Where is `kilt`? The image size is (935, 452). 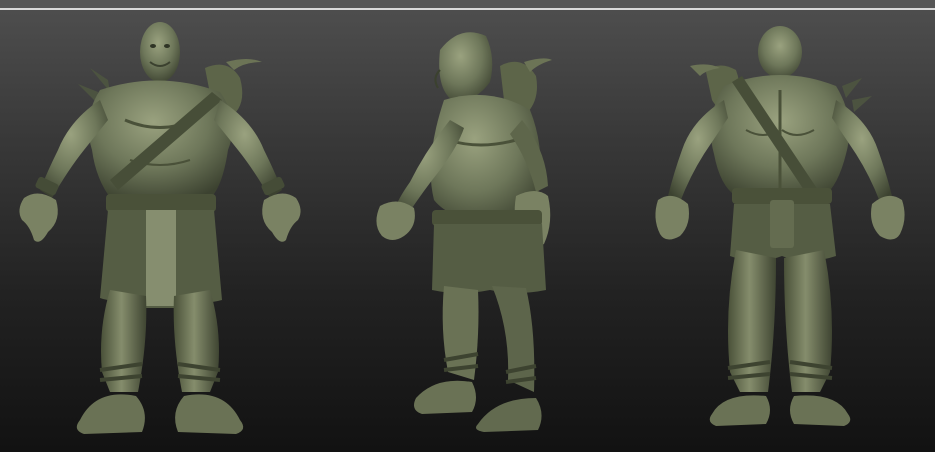
kilt is located at coordinates (489, 258).